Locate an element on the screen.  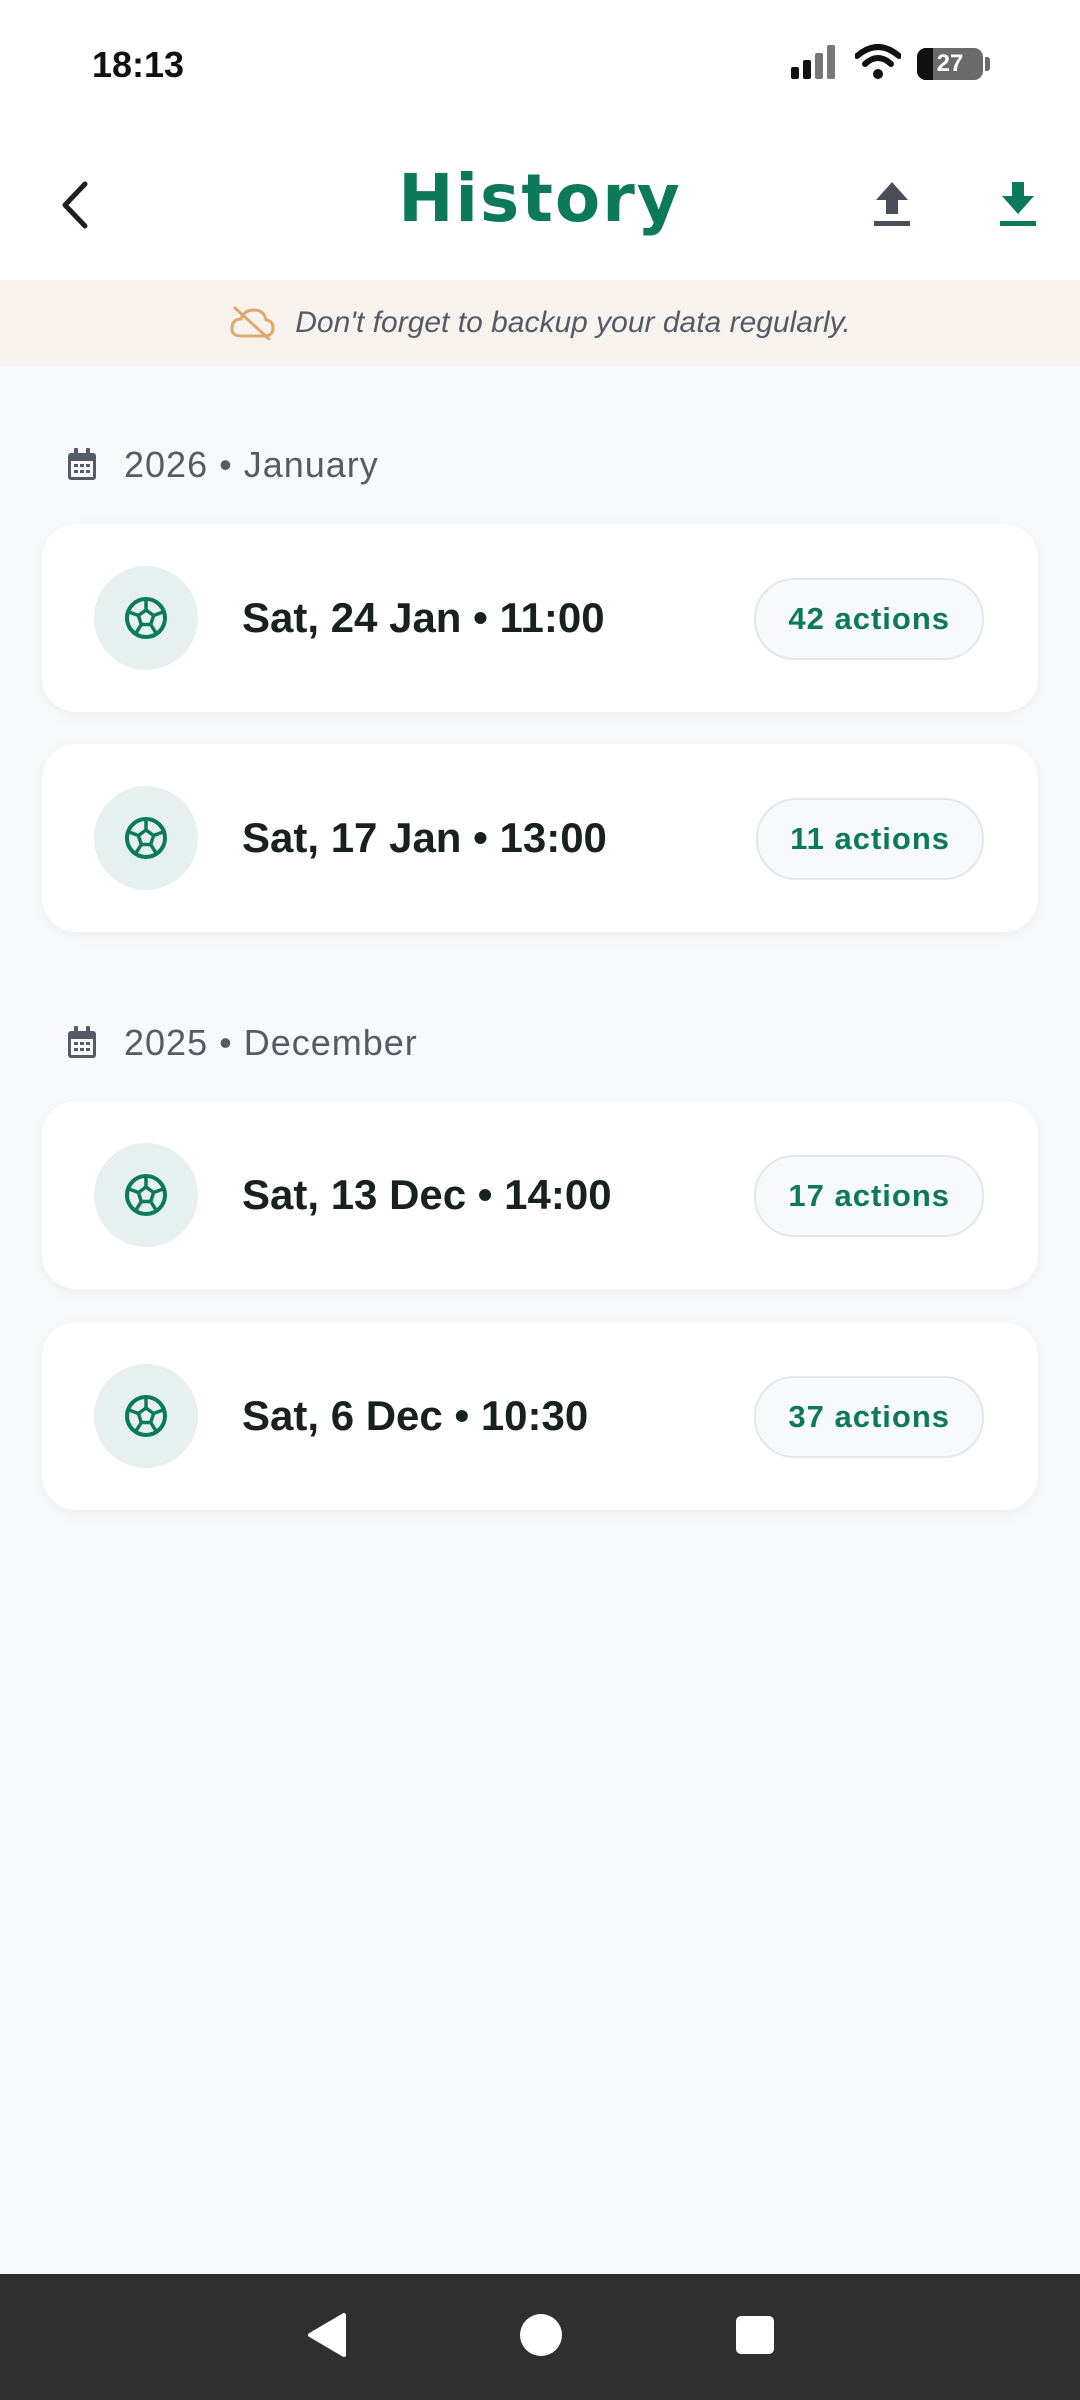
history-item: Sat, 24 Jan • 11:00 42 actions is located at coordinates (540, 618).